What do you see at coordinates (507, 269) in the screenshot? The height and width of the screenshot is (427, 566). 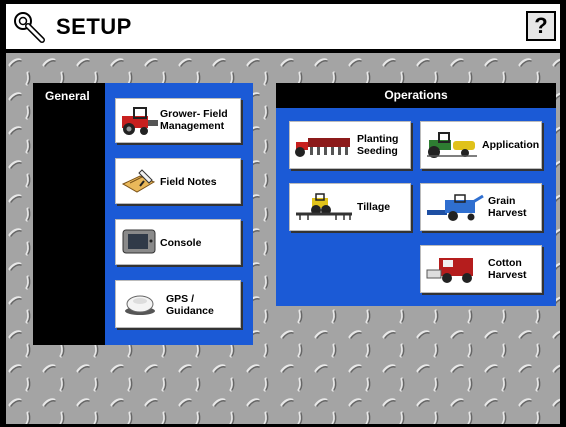 I see `cotton-harvest-label: Cotton Harvest` at bounding box center [507, 269].